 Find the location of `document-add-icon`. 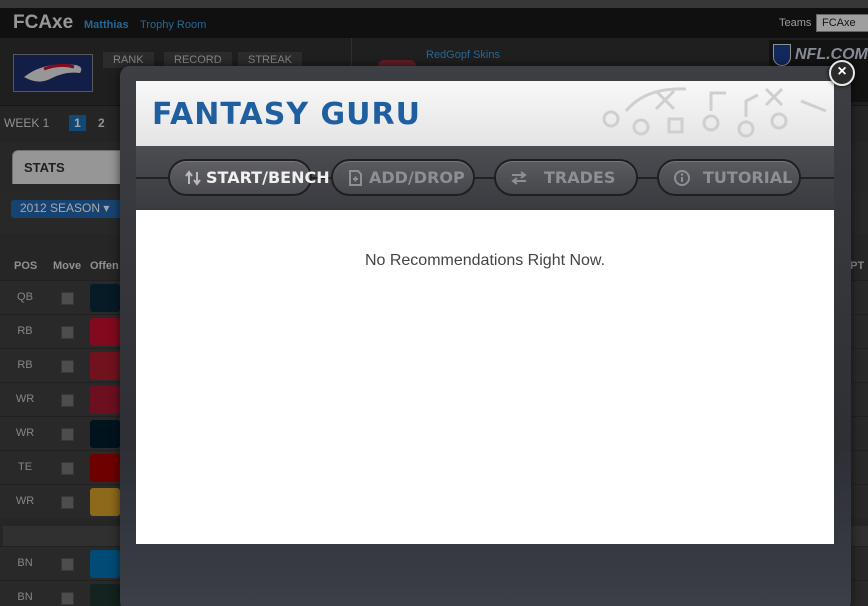

document-add-icon is located at coordinates (355, 178).